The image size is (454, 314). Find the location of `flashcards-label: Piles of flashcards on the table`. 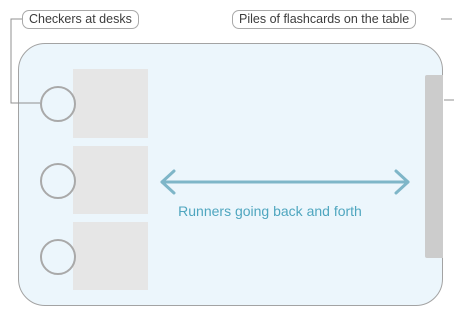

flashcards-label: Piles of flashcards on the table is located at coordinates (324, 19).